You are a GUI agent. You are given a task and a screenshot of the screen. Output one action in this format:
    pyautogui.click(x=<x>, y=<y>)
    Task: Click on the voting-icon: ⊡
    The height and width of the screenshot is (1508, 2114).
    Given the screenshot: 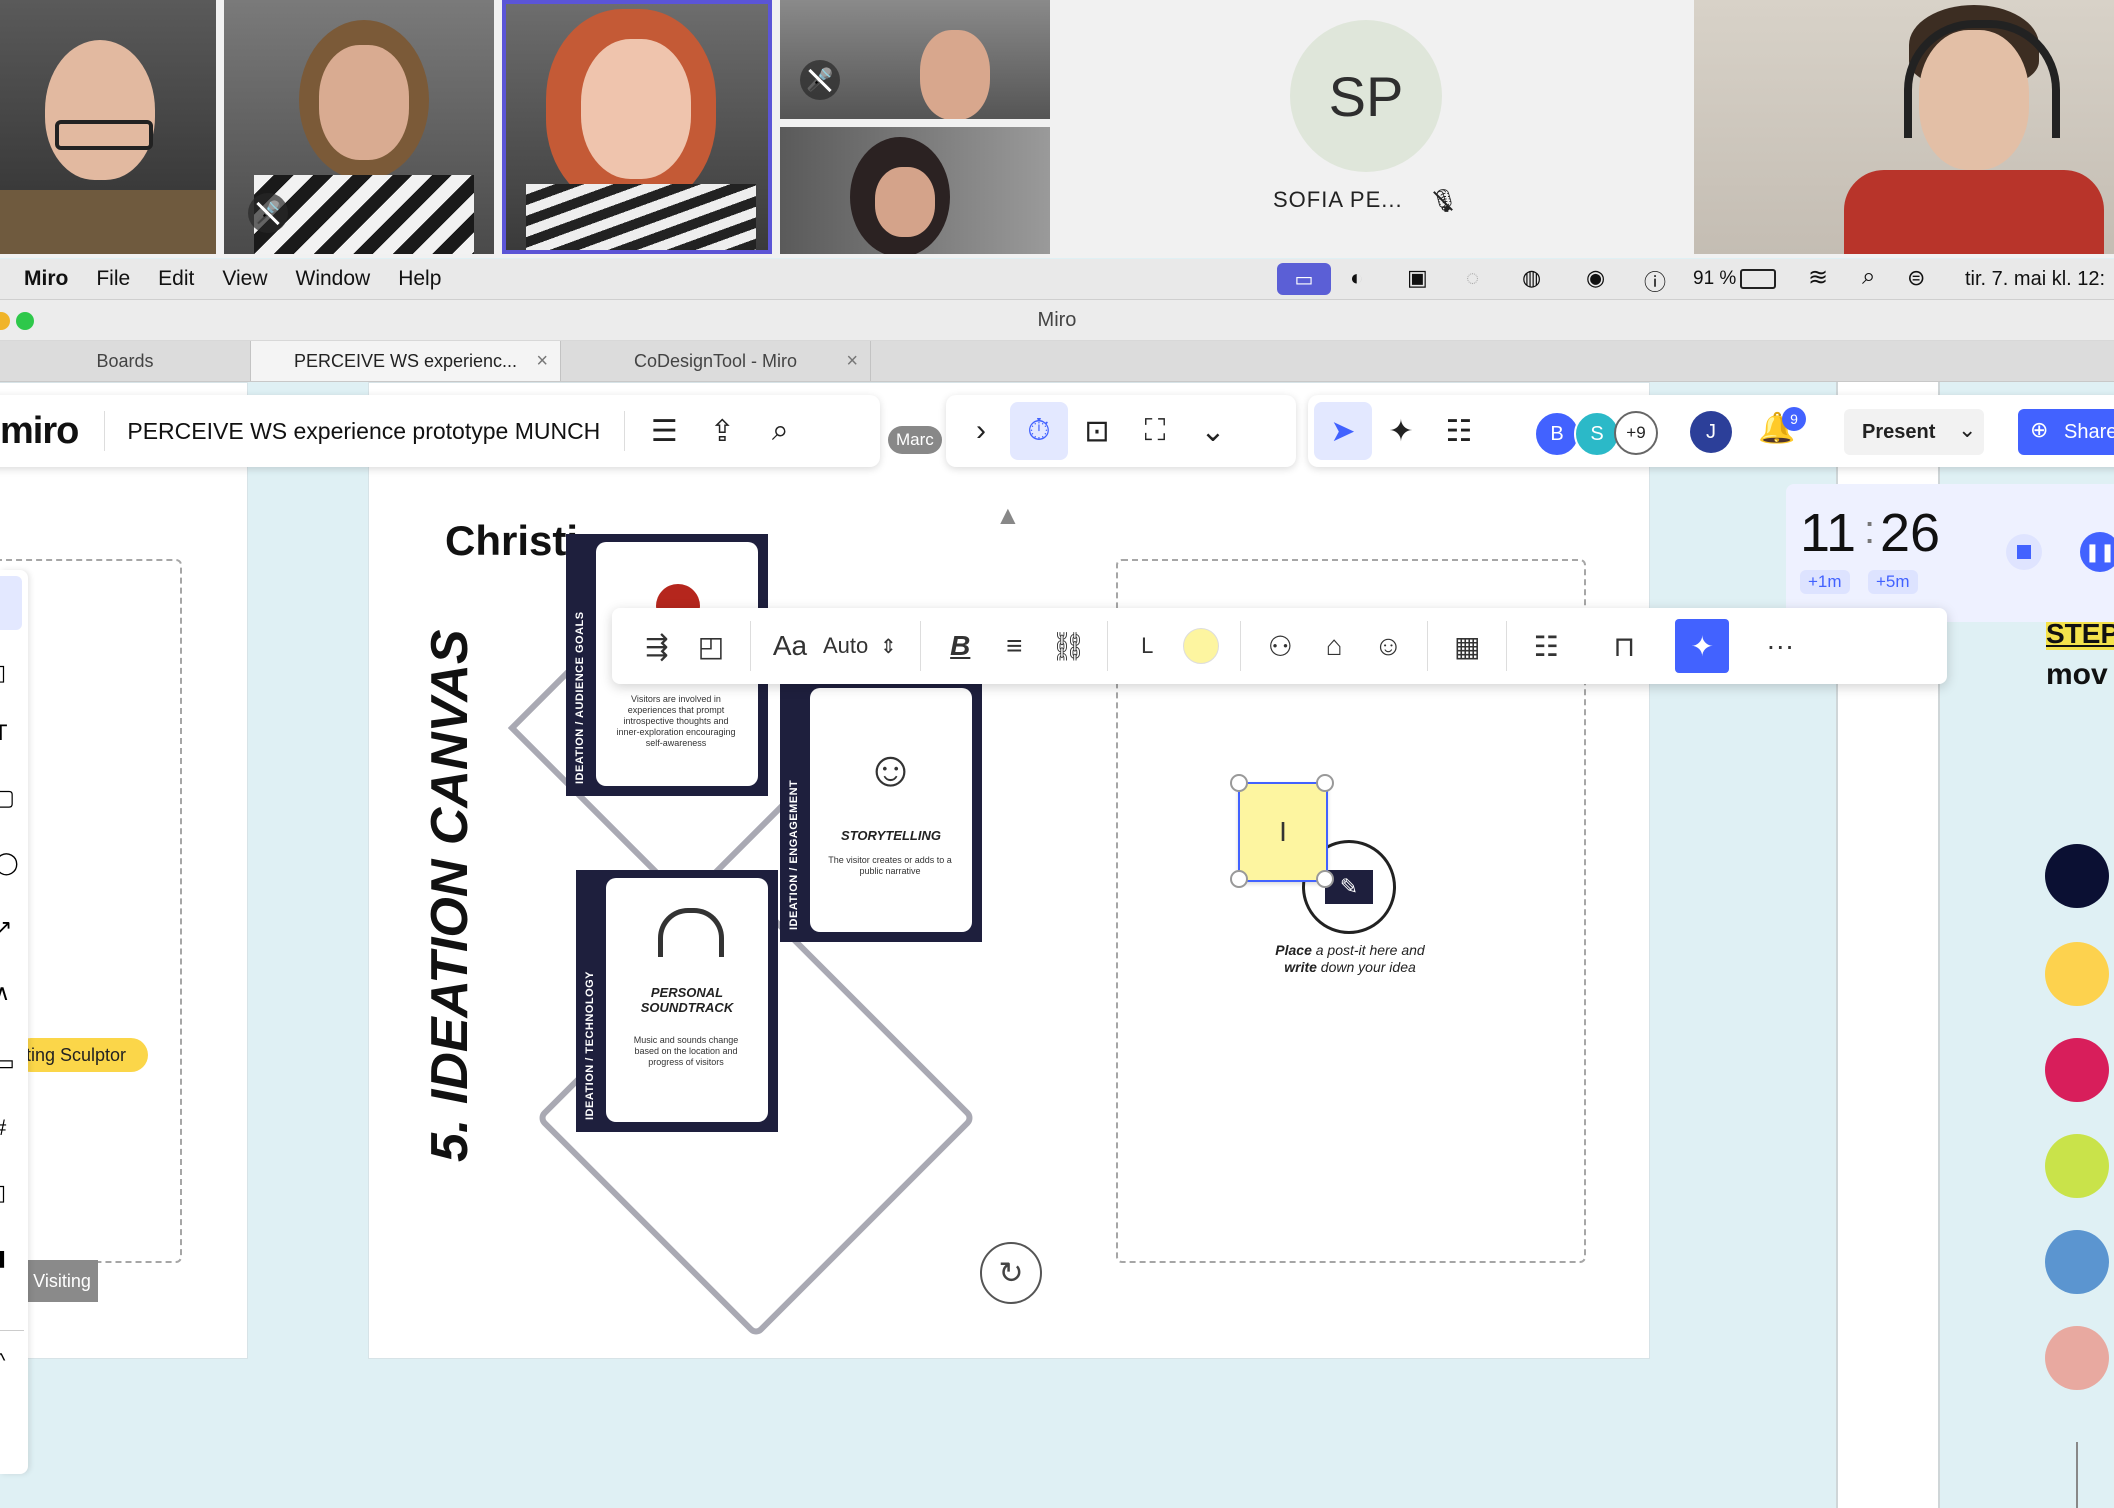 What is the action you would take?
    pyautogui.click(x=1097, y=431)
    